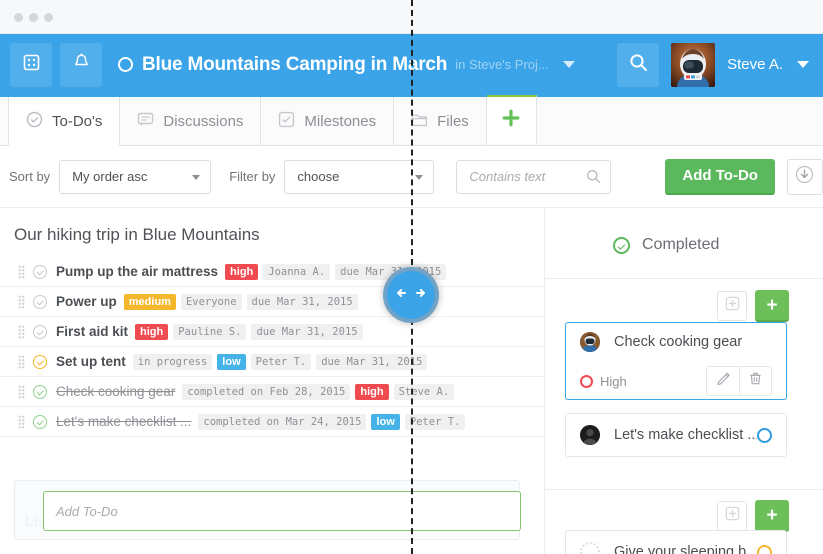 The width and height of the screenshot is (823, 554). Describe the element at coordinates (720, 64) in the screenshot. I see `header-right-group: Steve A.` at that location.